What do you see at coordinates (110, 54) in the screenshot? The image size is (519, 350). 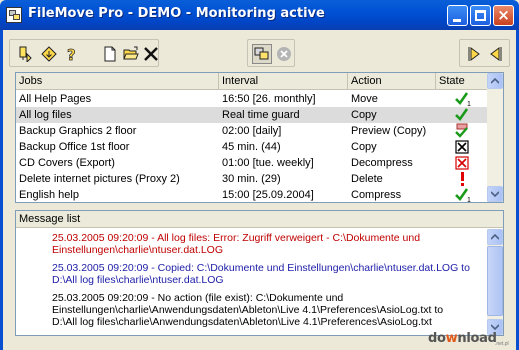 I see `new-document-icon` at bounding box center [110, 54].